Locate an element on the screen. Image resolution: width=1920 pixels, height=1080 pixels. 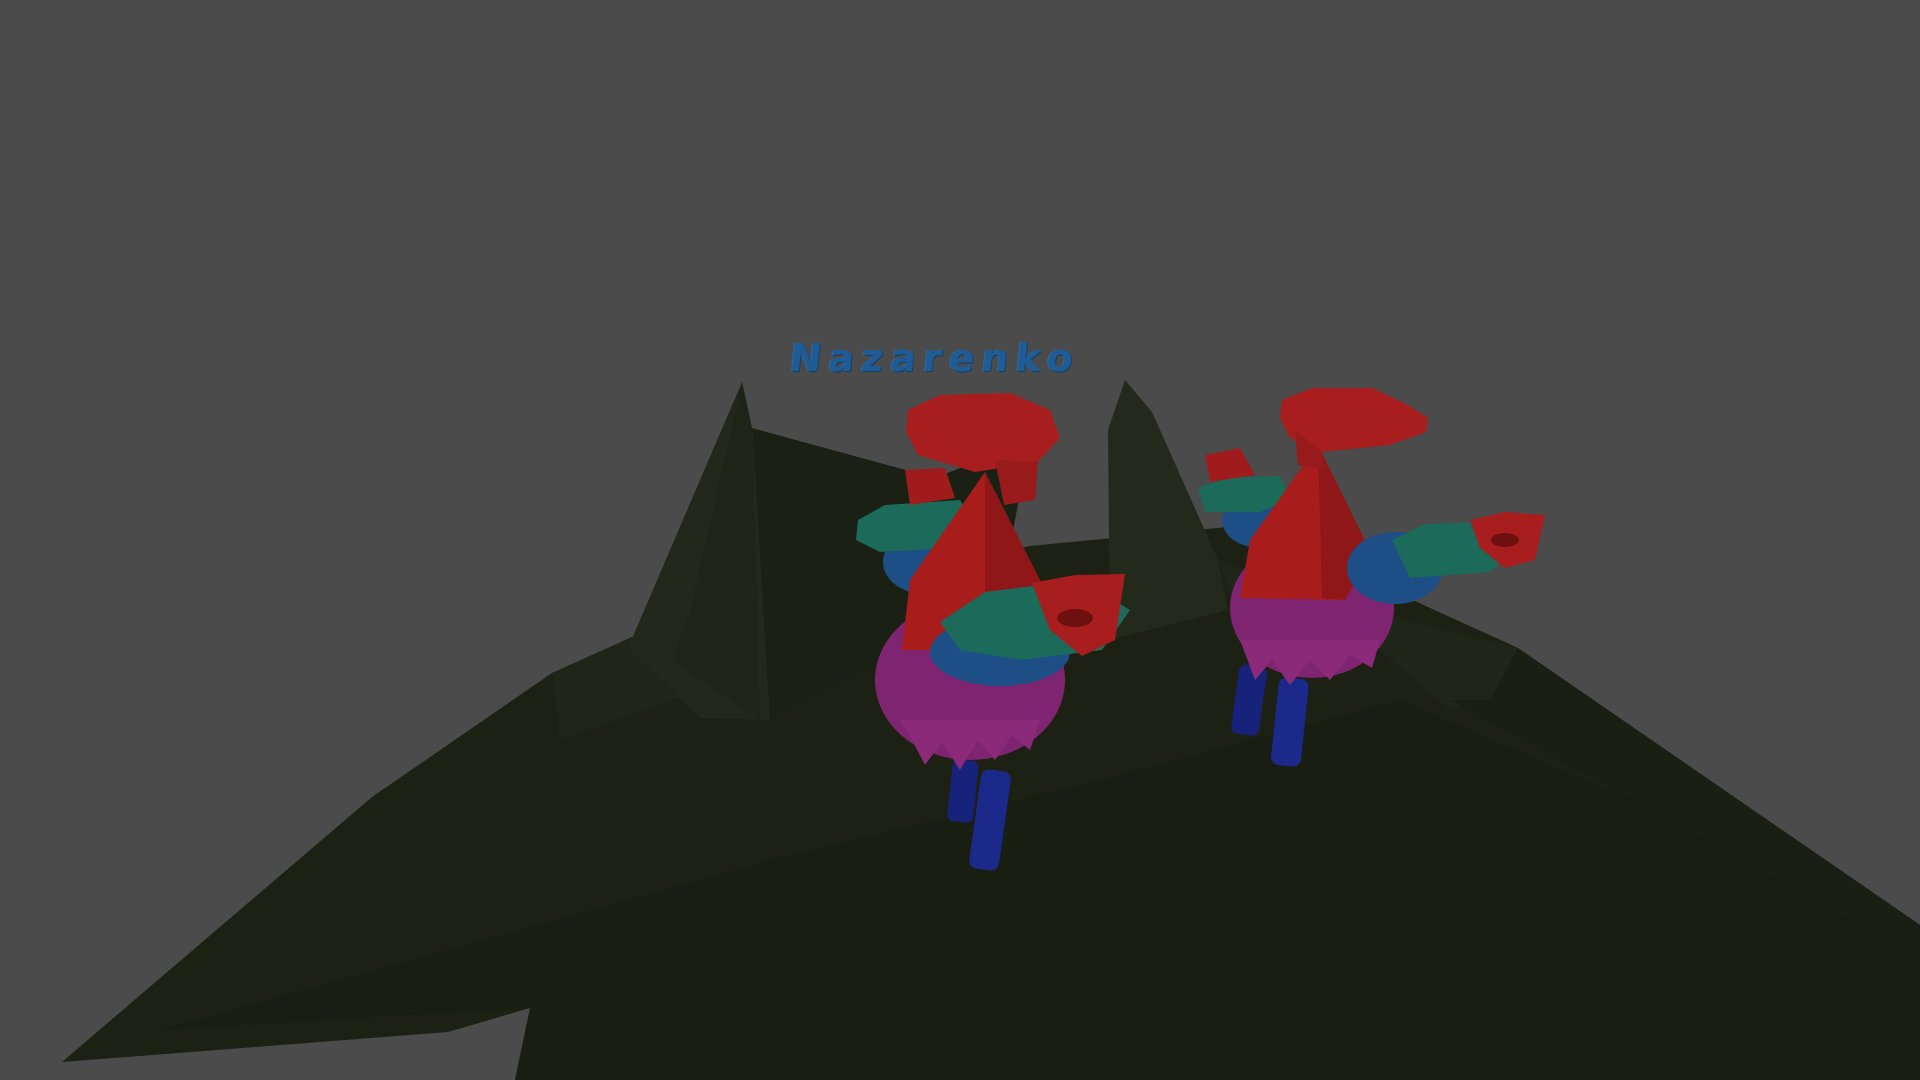
hand-back is located at coordinates (1230, 465).